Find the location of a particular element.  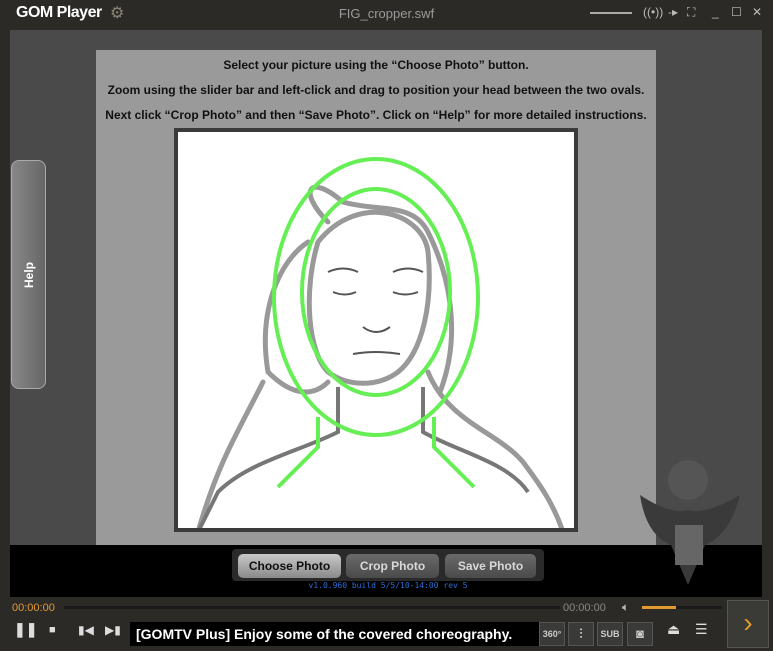

maximize-icon: ☐ is located at coordinates (736, 12).